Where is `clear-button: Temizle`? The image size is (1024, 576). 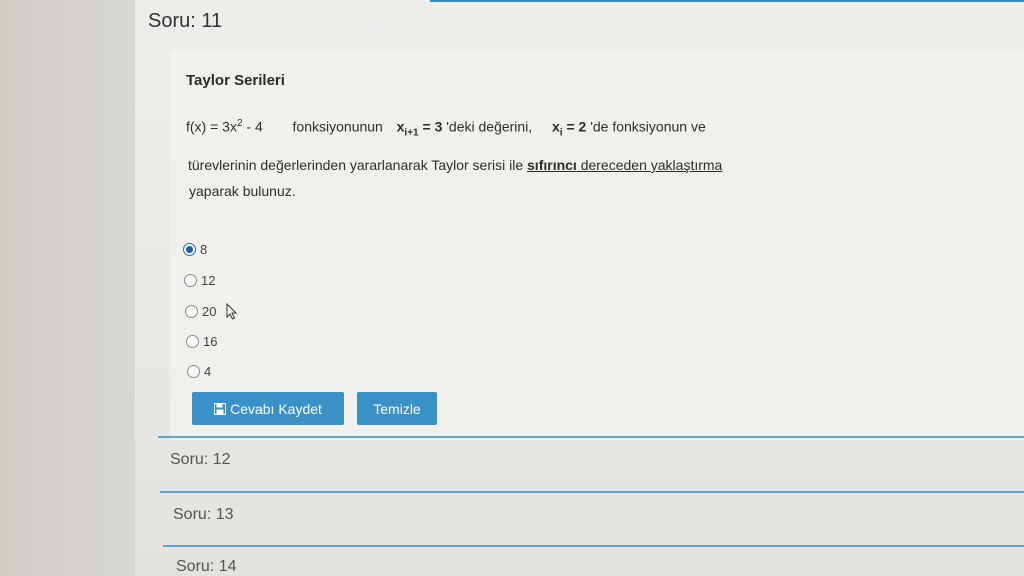
clear-button: Temizle is located at coordinates (397, 408).